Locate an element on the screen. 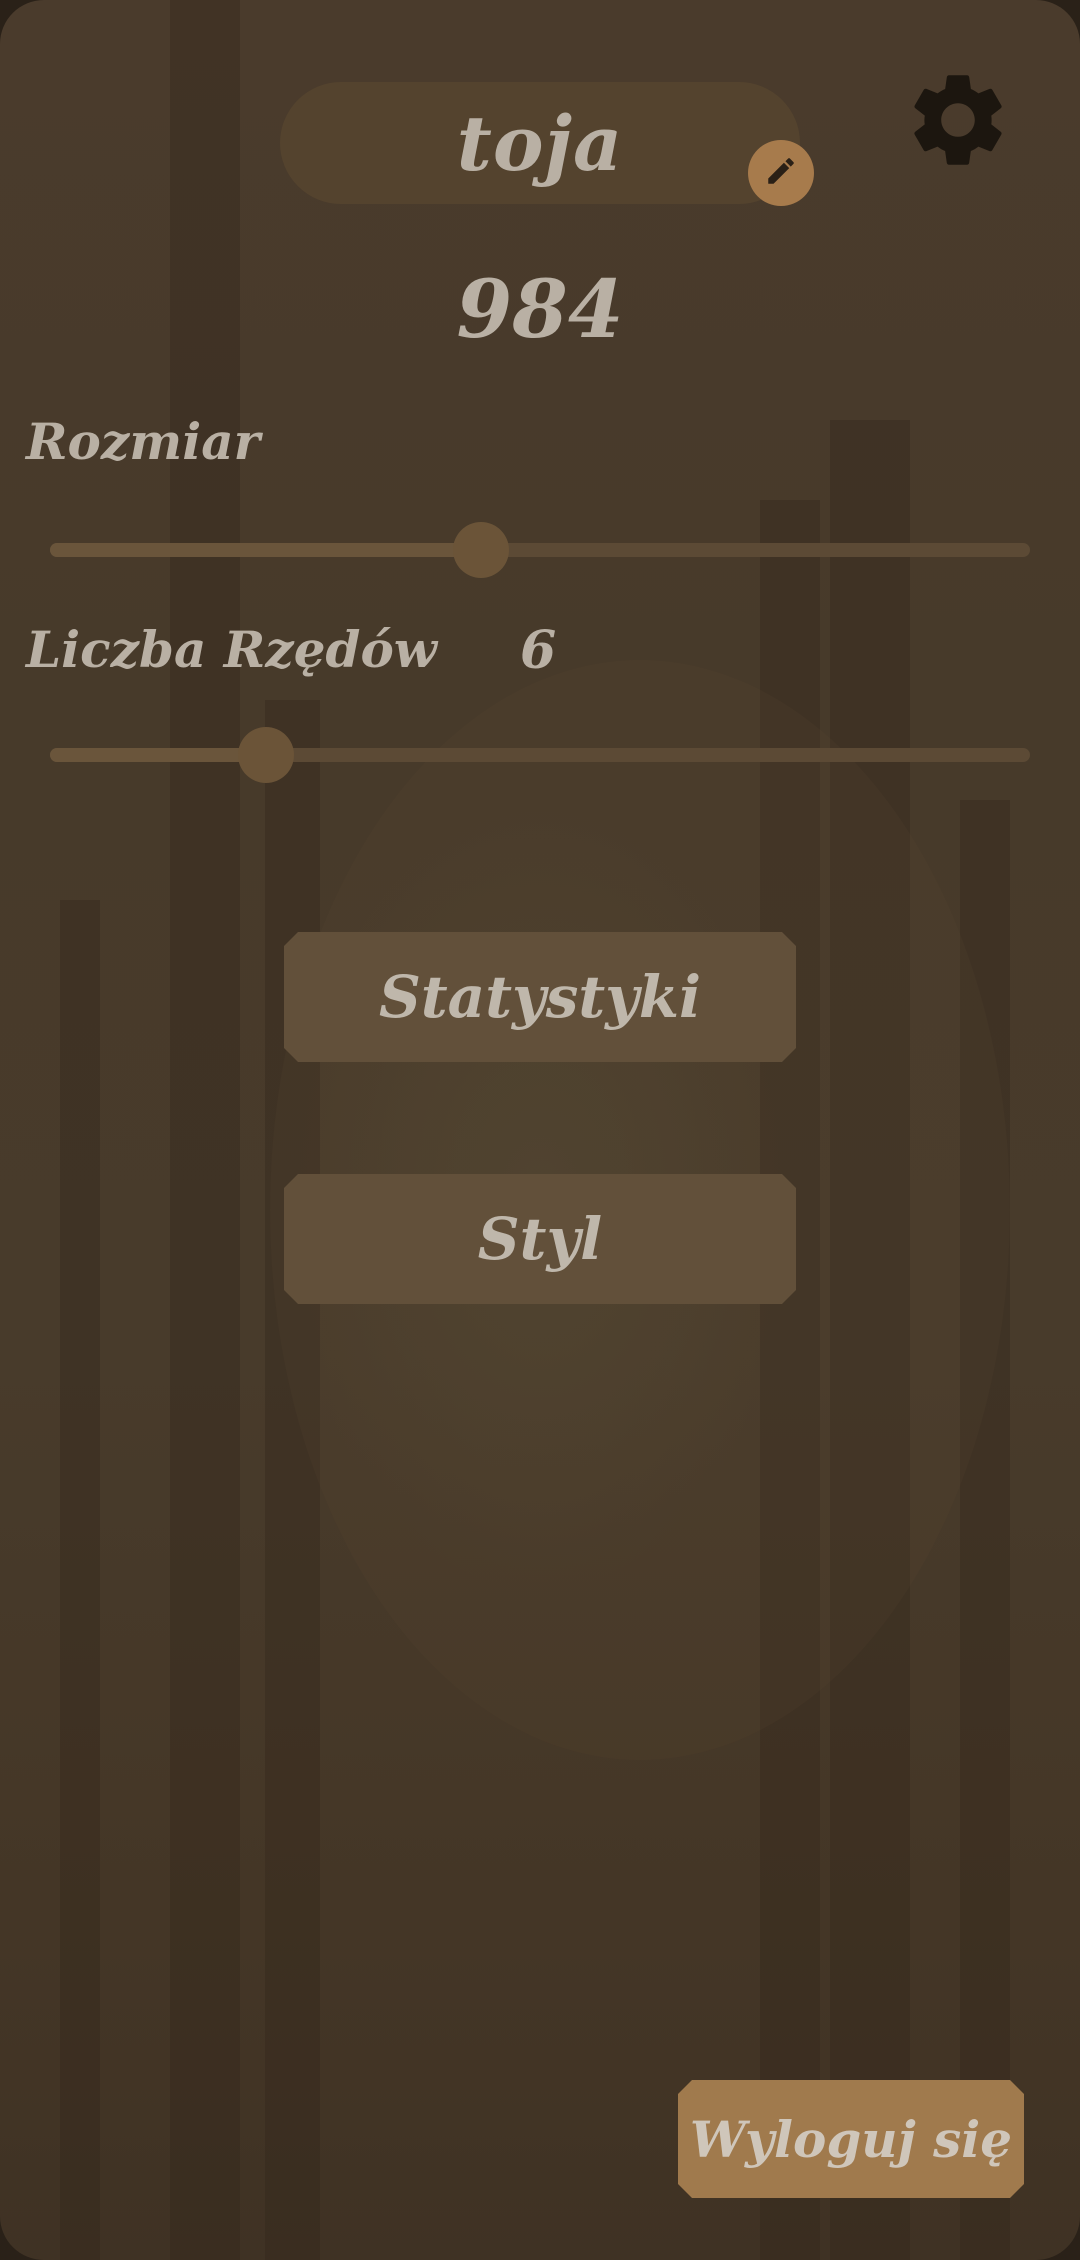 This screenshot has width=1080, height=2260. settings-button is located at coordinates (958, 122).